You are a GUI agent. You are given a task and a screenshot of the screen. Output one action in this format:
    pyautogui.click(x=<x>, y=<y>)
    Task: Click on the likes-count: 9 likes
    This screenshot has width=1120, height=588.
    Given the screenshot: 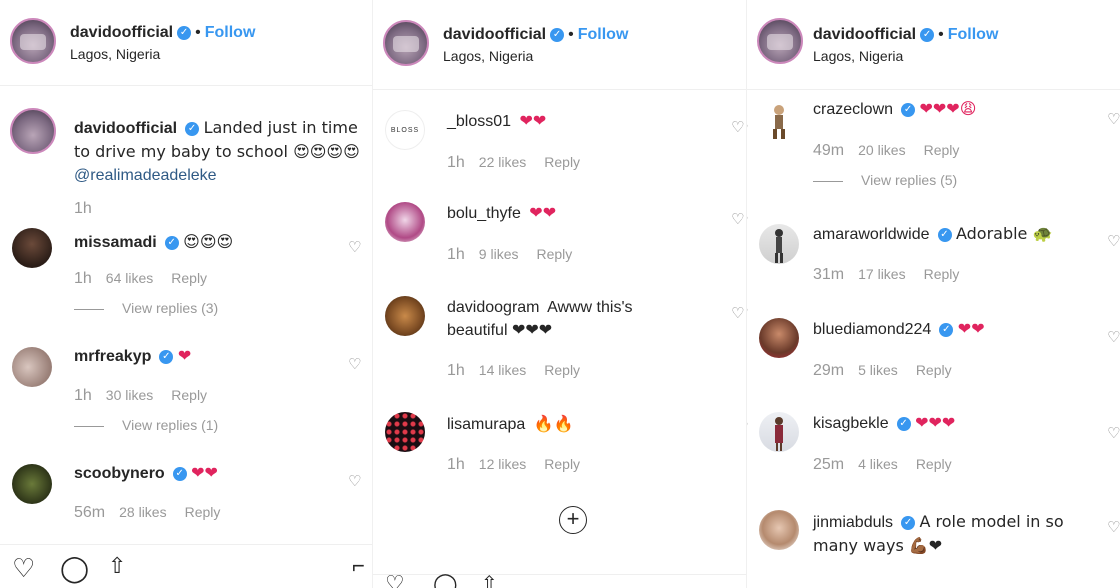 What is the action you would take?
    pyautogui.click(x=499, y=254)
    